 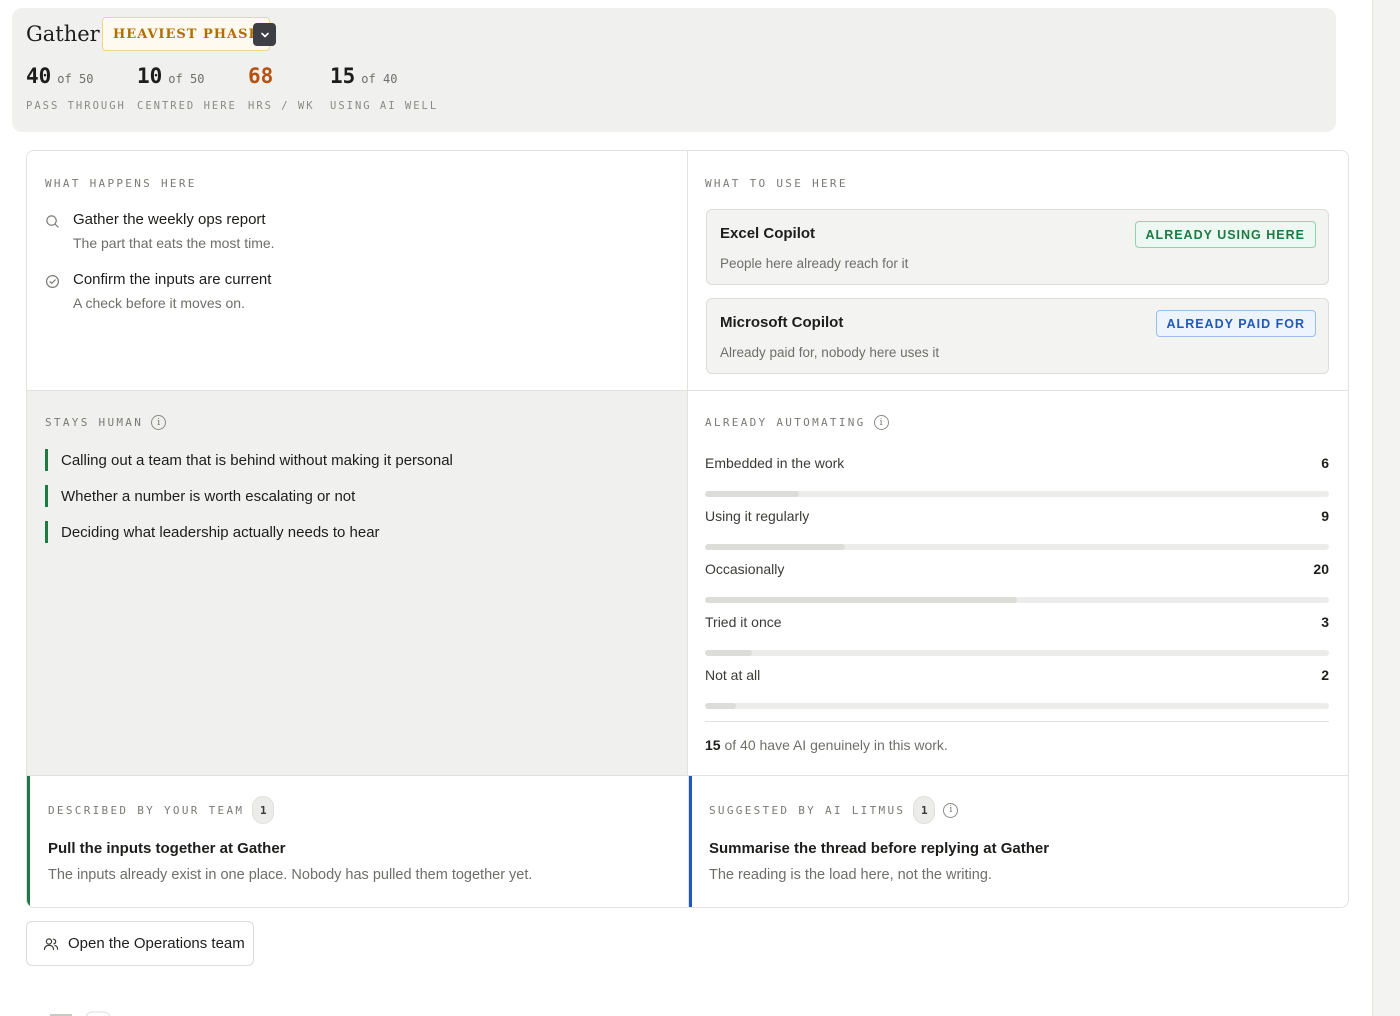 What do you see at coordinates (281, 106) in the screenshot?
I see `stat-label: HRS / WK` at bounding box center [281, 106].